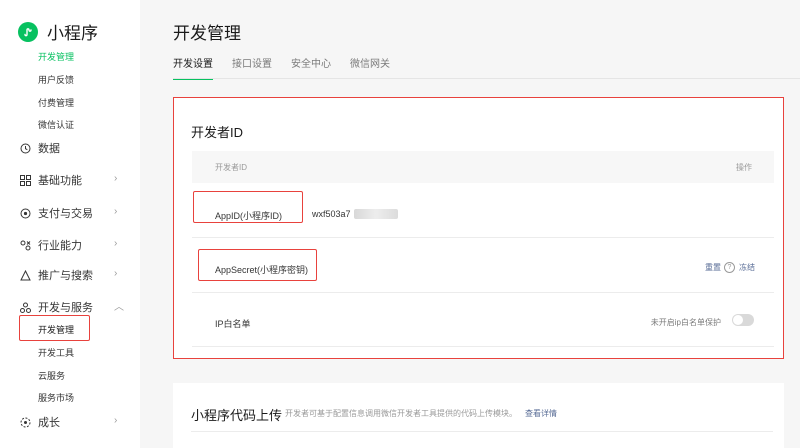  What do you see at coordinates (401, 413) in the screenshot?
I see `section-description: 开发者可基于配置信息调用微信开发者工具提供的代码上传模块。` at bounding box center [401, 413].